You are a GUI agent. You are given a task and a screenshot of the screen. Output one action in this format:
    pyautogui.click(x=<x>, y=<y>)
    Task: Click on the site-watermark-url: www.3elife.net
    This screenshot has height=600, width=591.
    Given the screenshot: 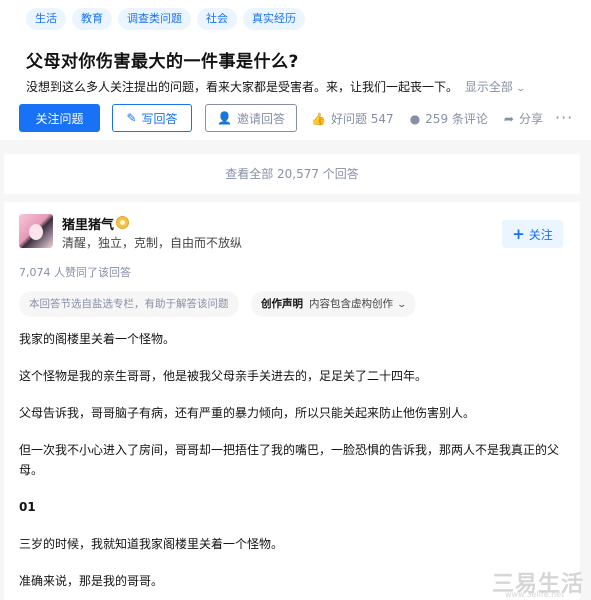 What is the action you would take?
    pyautogui.click(x=535, y=594)
    